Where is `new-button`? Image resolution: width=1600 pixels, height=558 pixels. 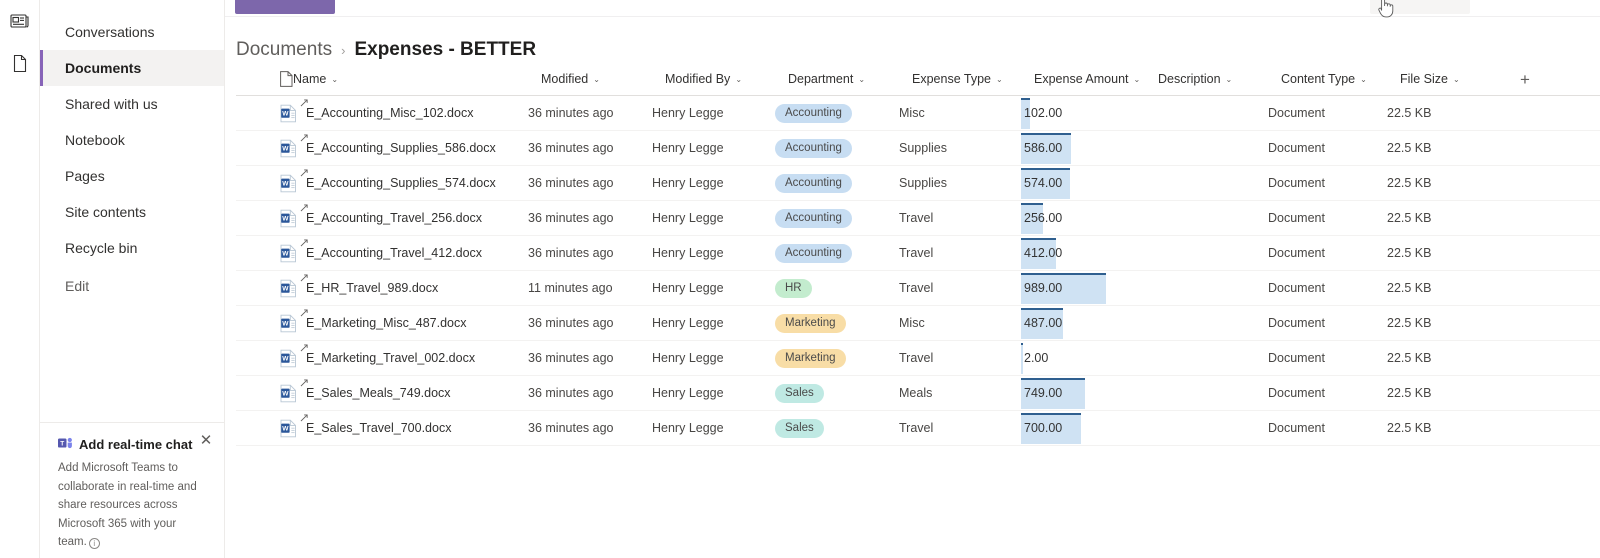 new-button is located at coordinates (285, 7).